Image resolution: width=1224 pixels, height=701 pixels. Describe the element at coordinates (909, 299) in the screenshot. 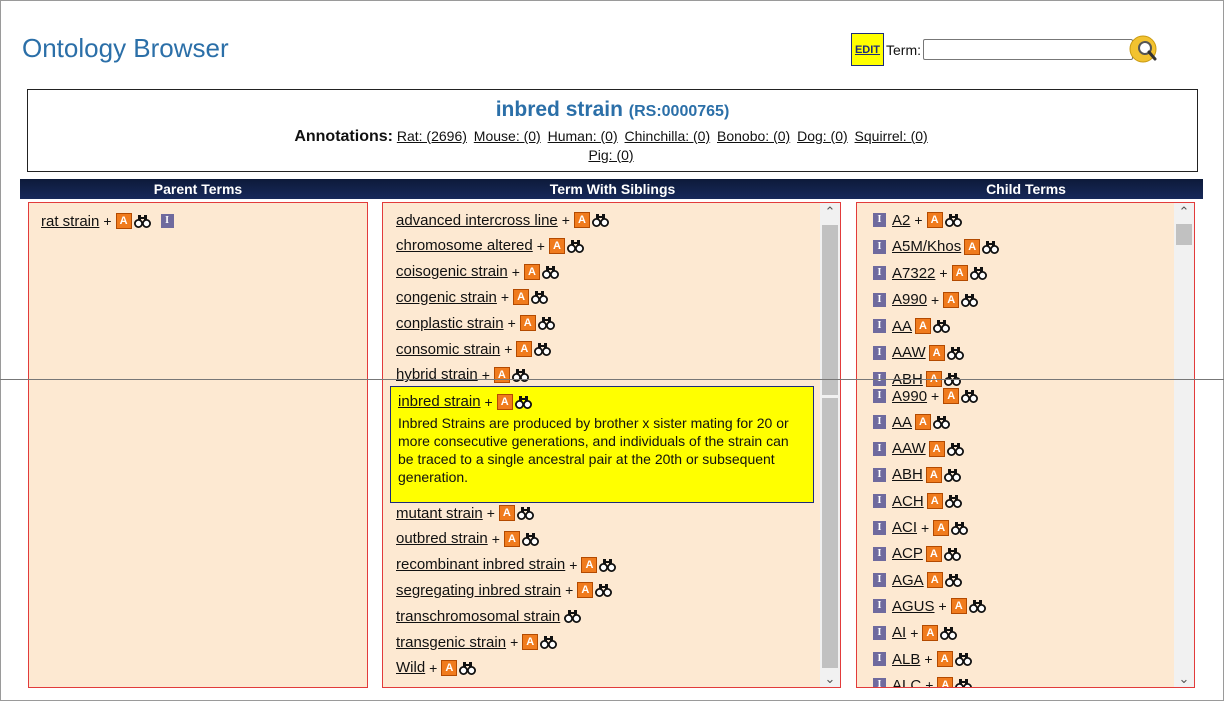

I see `child-term-link: A990` at that location.